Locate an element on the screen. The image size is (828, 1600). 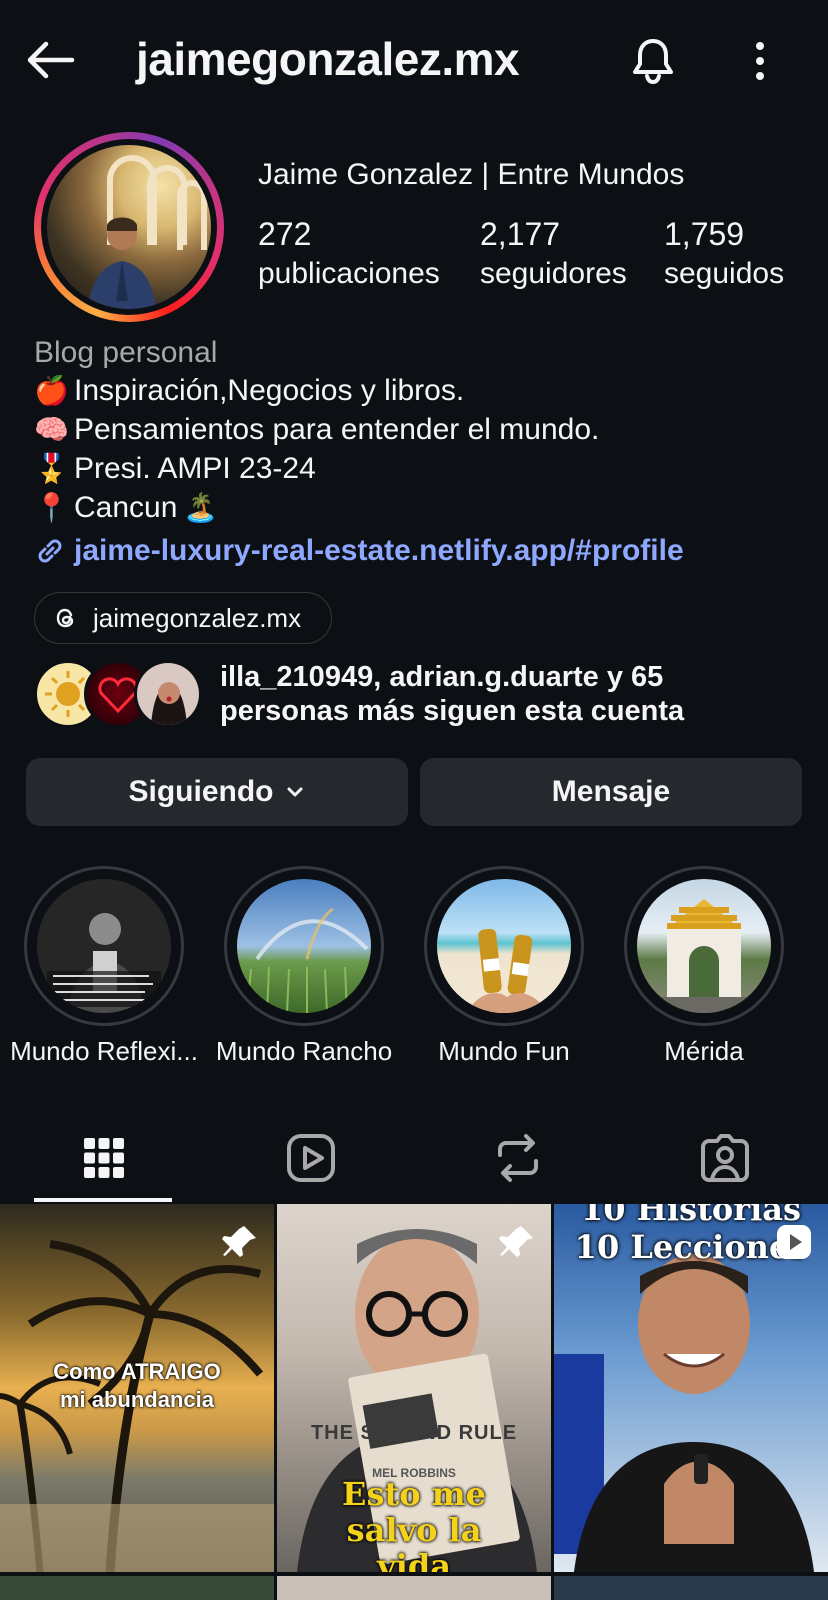
tab-posts is located at coordinates (103, 1158).